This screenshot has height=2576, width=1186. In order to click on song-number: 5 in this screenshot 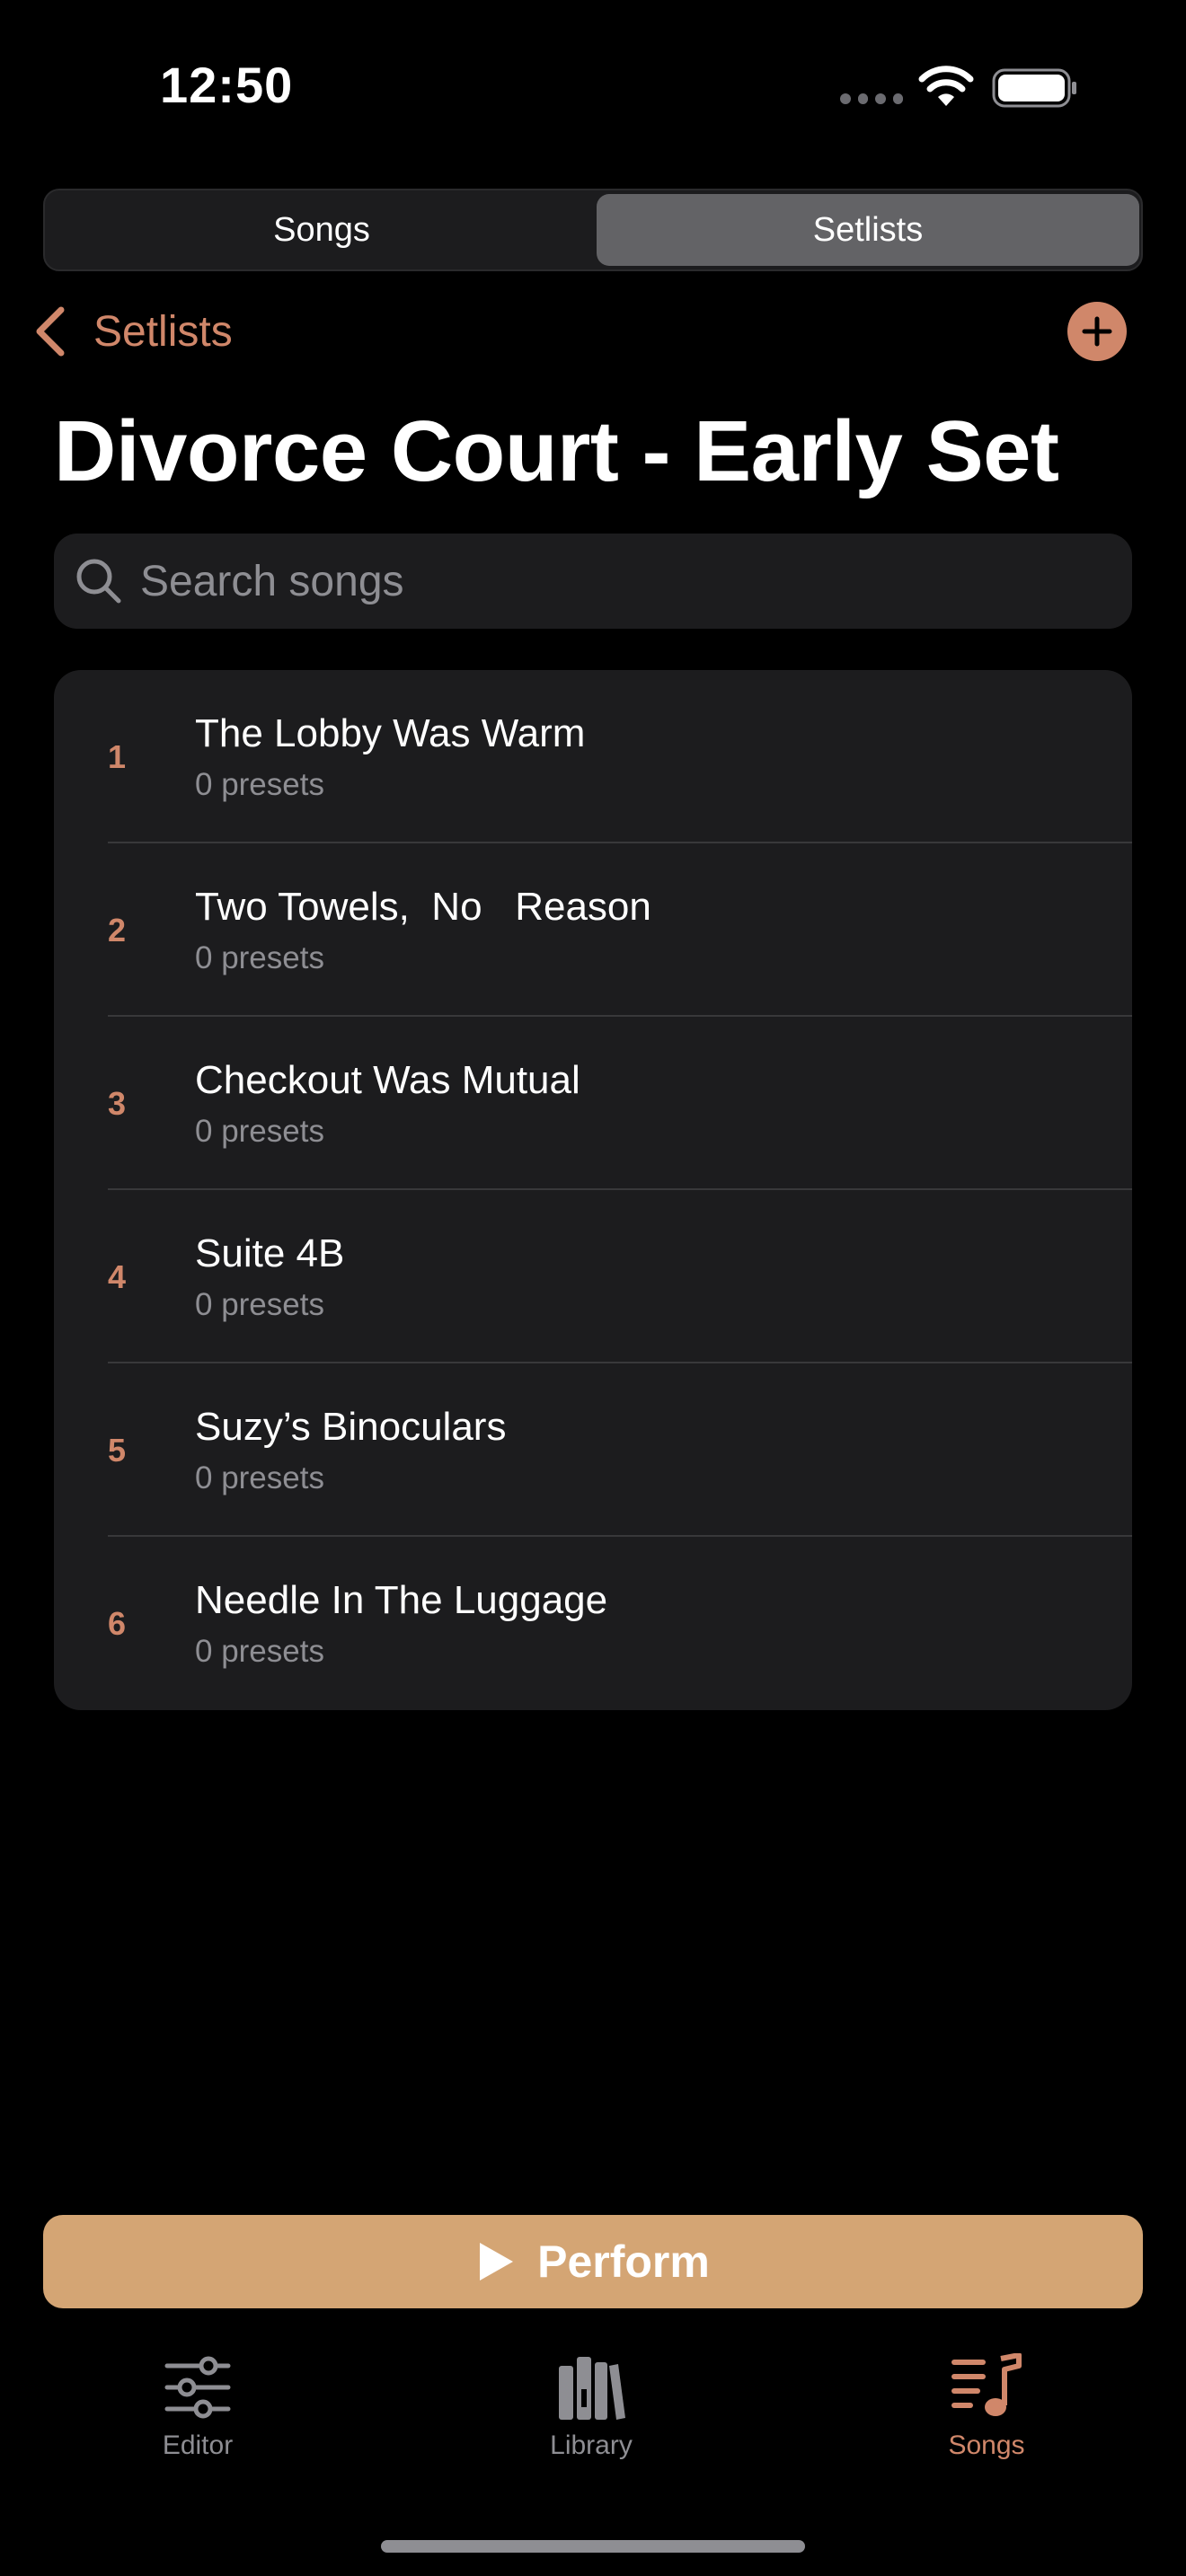, I will do `click(117, 1450)`.